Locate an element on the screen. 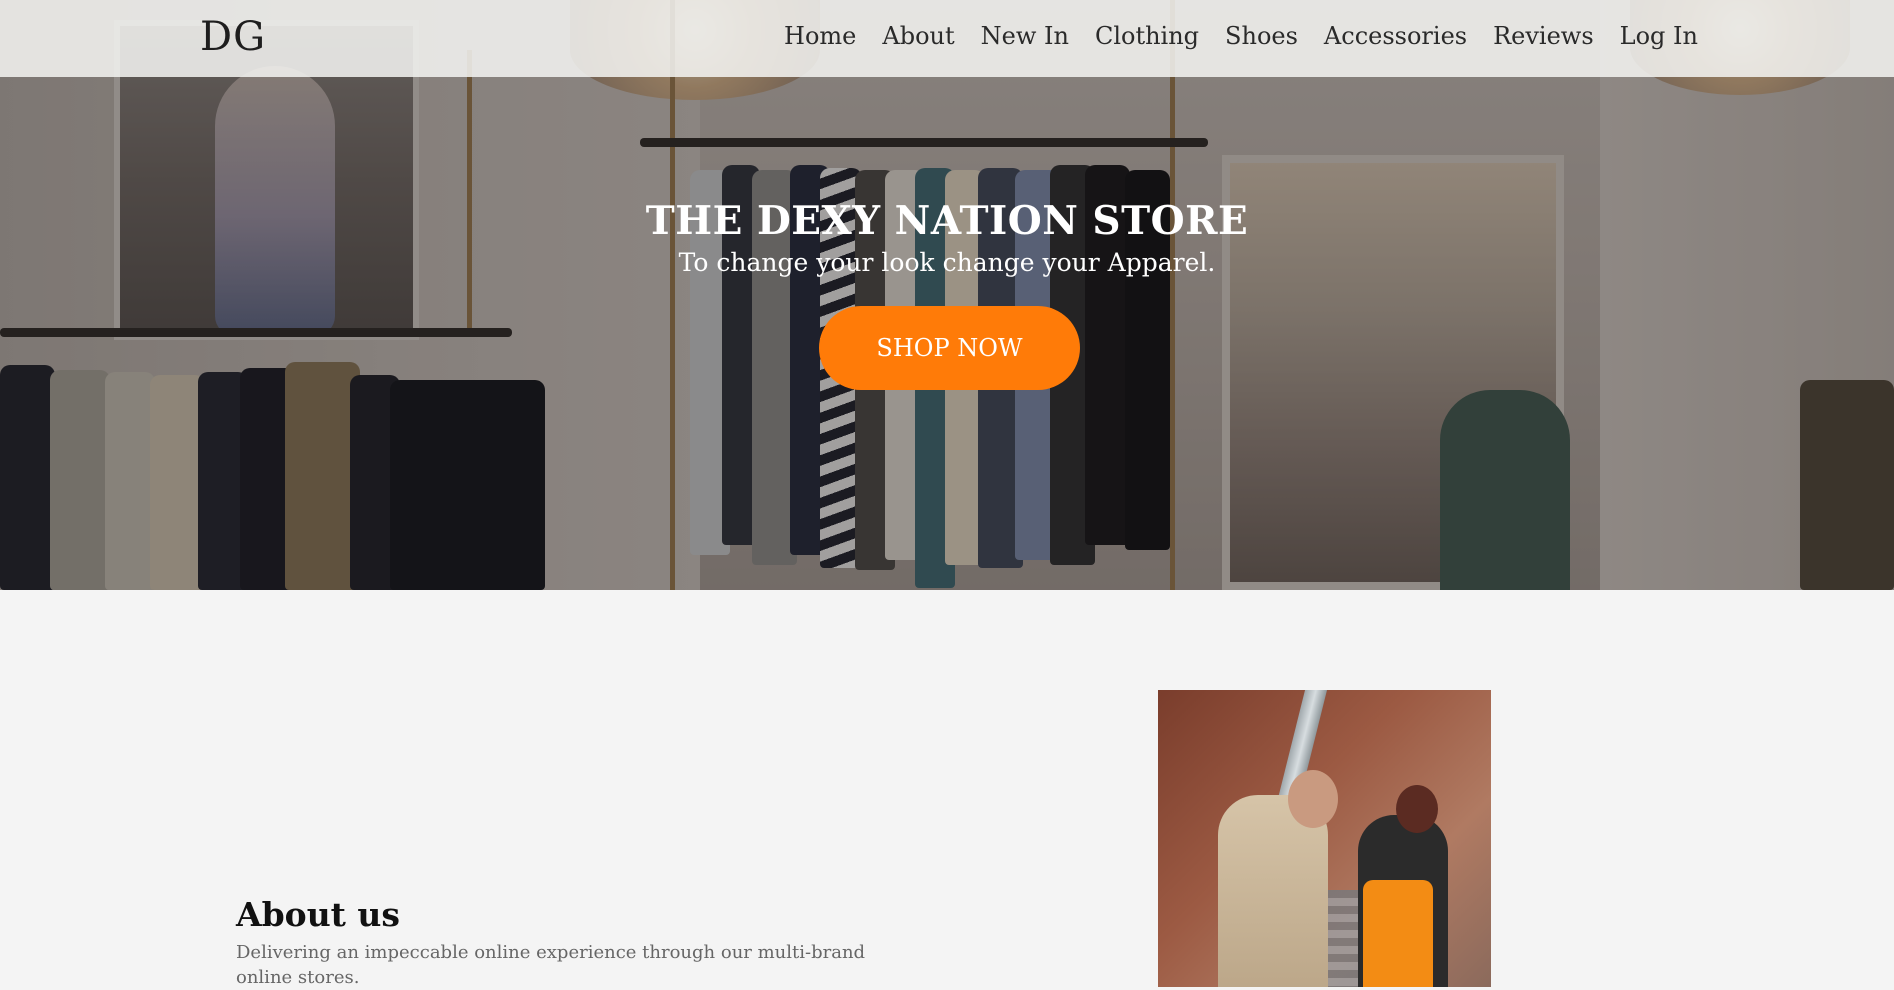  photo-person-orange-pants is located at coordinates (1398, 933).